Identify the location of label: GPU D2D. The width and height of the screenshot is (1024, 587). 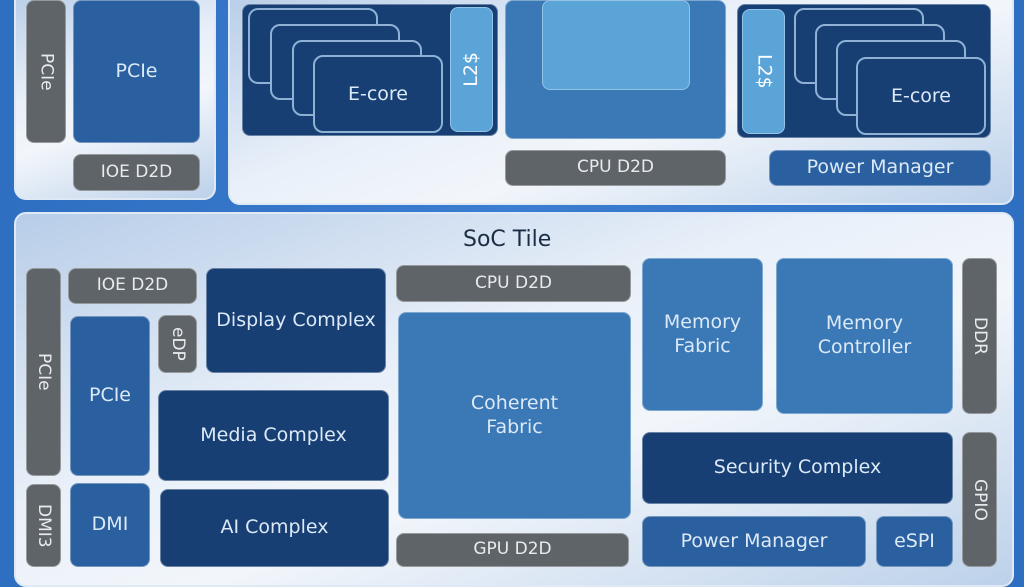
(512, 549).